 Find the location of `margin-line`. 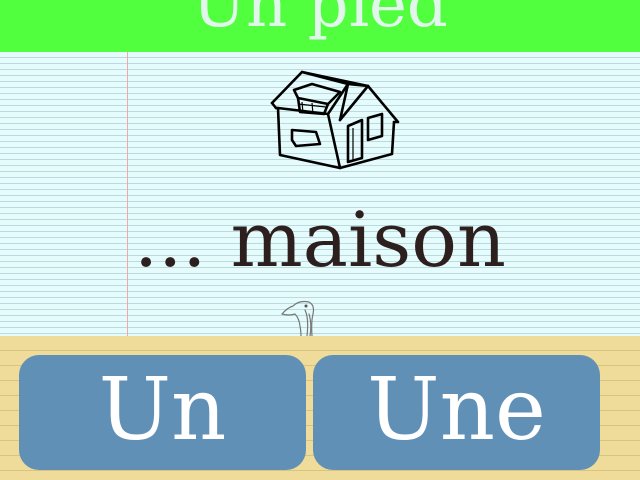

margin-line is located at coordinates (127, 194).